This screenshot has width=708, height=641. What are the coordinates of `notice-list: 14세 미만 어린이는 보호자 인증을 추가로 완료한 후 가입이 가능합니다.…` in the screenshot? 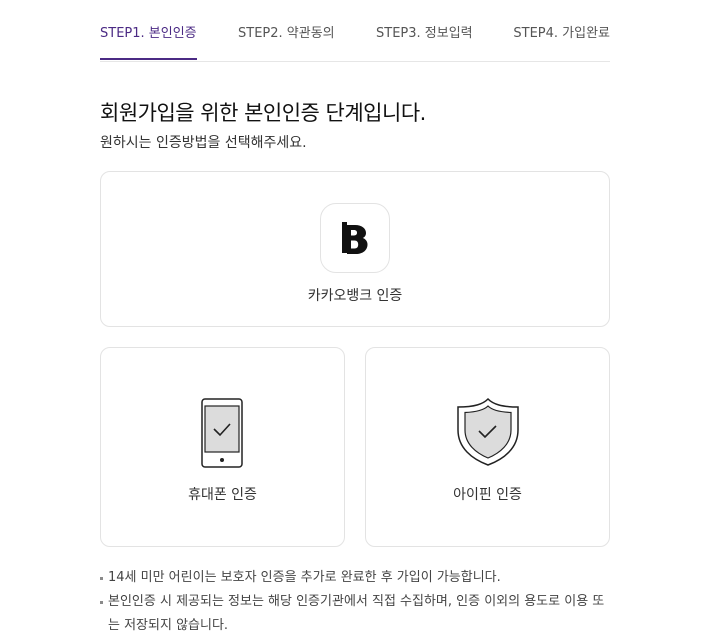 It's located at (355, 602).